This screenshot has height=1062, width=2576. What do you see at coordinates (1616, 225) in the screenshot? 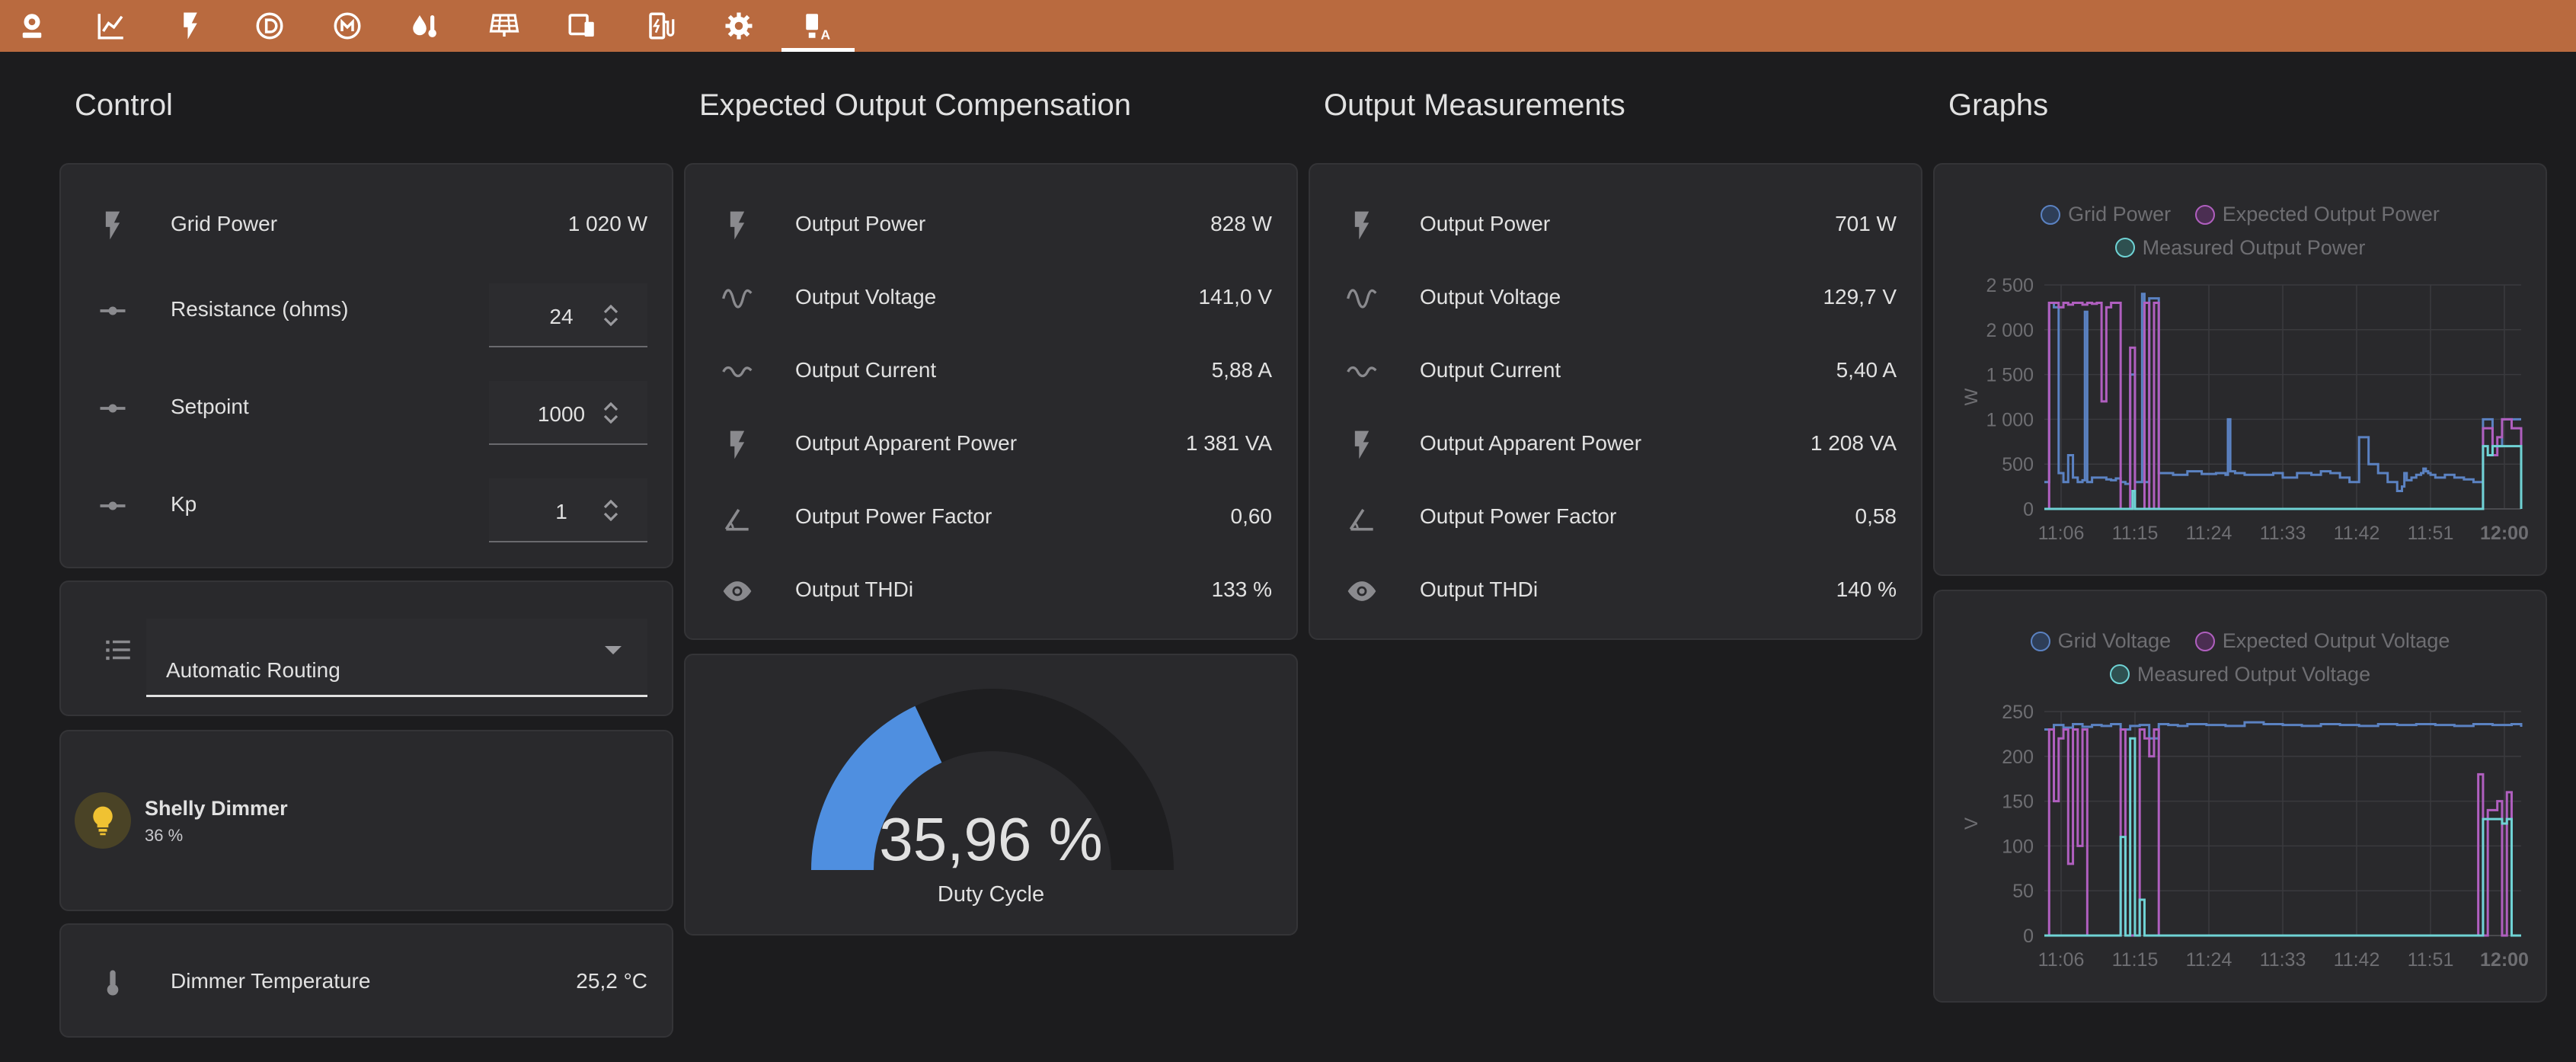
I see `measurement-row: Output Power 701 W` at bounding box center [1616, 225].